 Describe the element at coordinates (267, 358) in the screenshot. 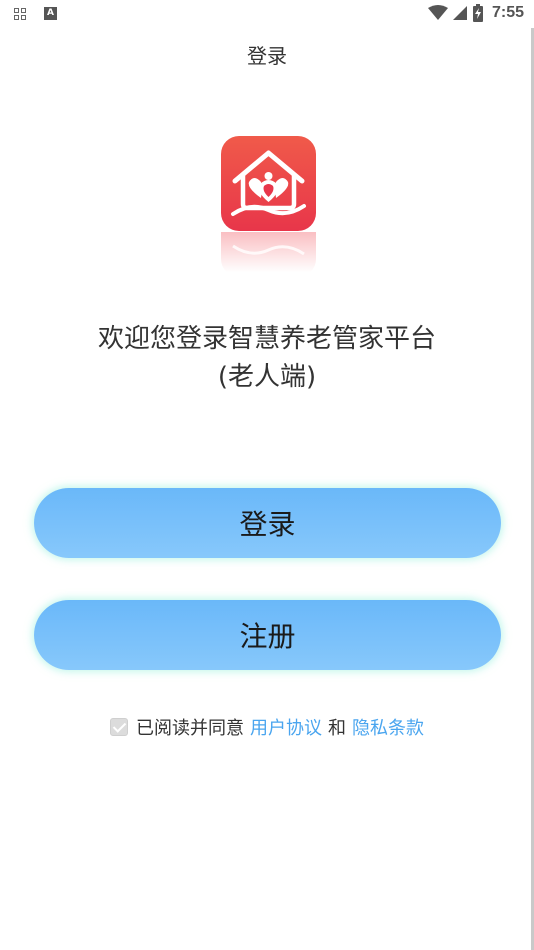

I see `welcome-text: 欢迎您登录智慧养老管家平台 (老人端)` at that location.